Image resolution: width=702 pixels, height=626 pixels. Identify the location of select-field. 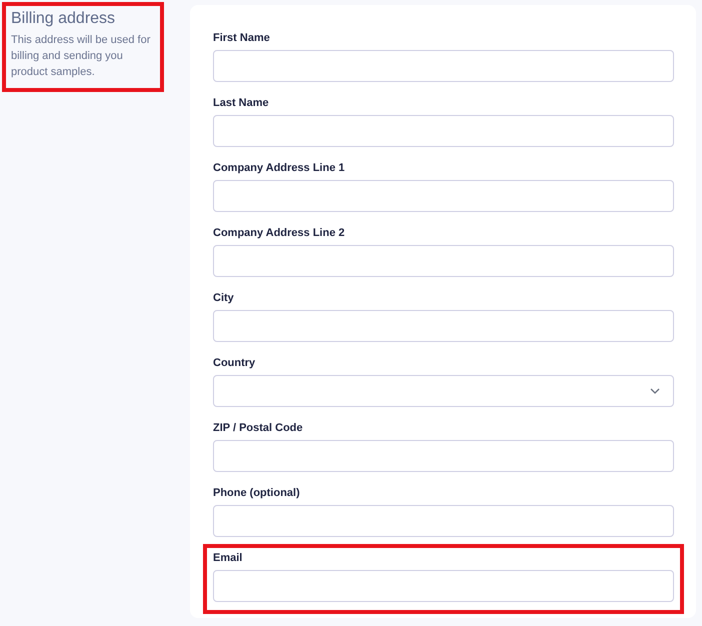
(443, 391).